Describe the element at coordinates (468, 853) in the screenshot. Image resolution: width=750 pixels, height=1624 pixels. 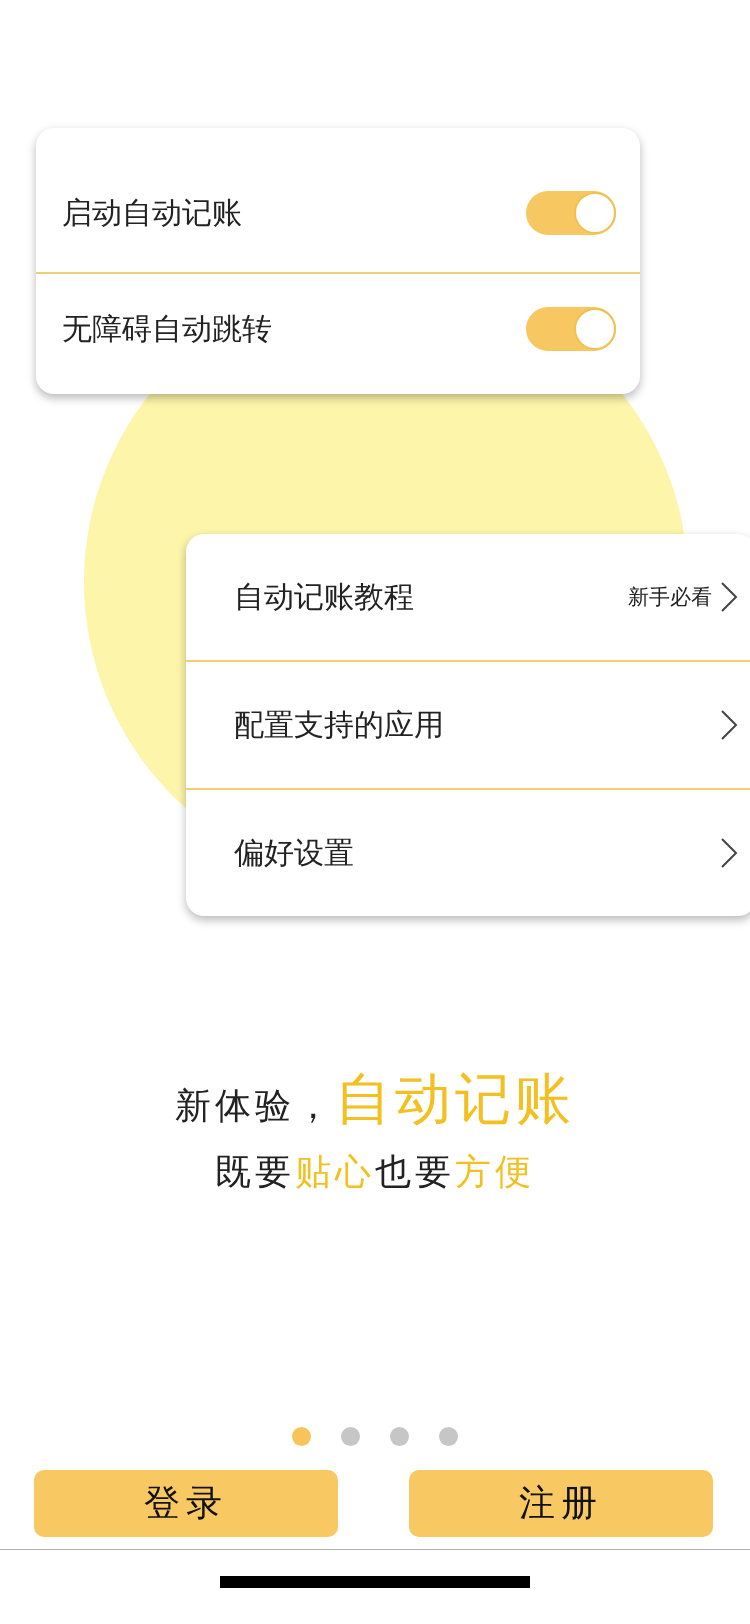
I see `menu-item: 偏好设置` at that location.